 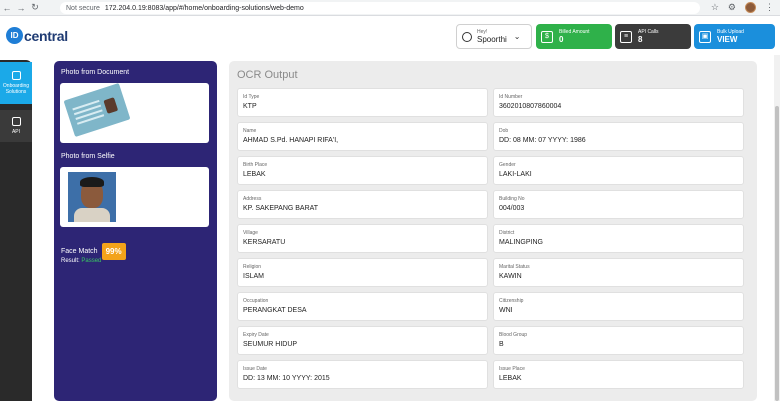 What do you see at coordinates (705, 36) in the screenshot?
I see `box-icon: ▣` at bounding box center [705, 36].